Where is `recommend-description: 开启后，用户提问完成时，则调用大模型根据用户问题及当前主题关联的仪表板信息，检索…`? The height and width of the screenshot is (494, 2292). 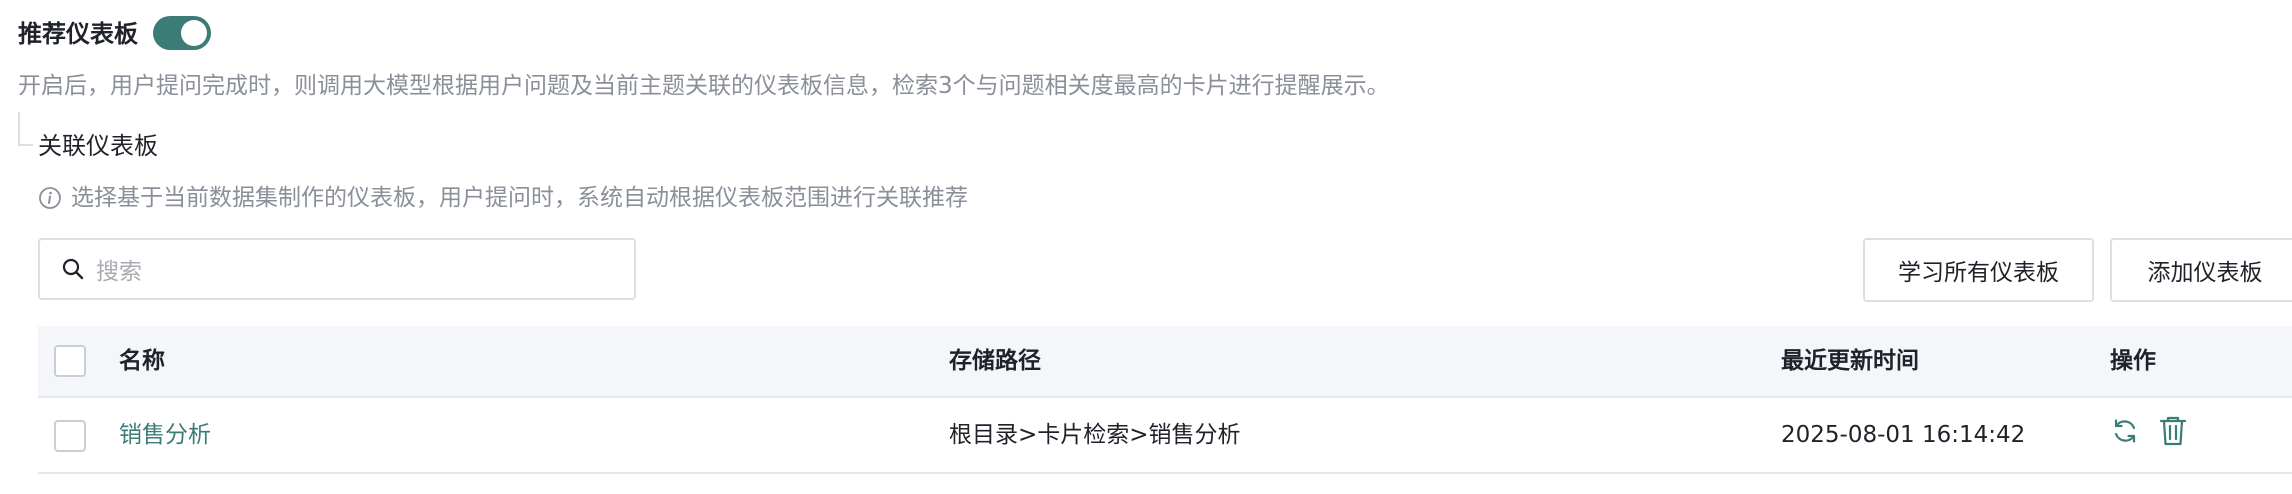
recommend-description: 开启后，用户提问完成时，则调用大模型根据用户问题及当前主题关联的仪表板信息，检索… is located at coordinates (704, 86).